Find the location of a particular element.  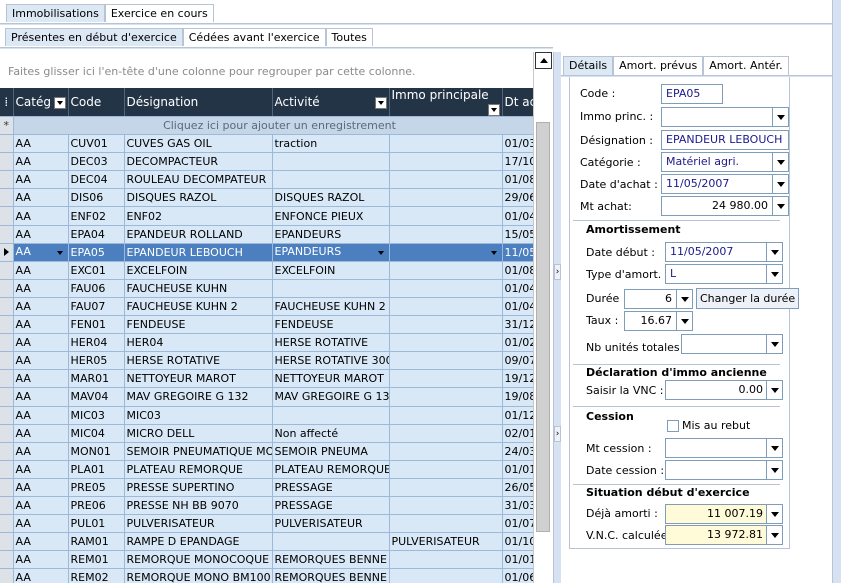

table-row: AA ENF02 ENF02 ENFONCE PIEUX 01/04 is located at coordinates (266, 216).